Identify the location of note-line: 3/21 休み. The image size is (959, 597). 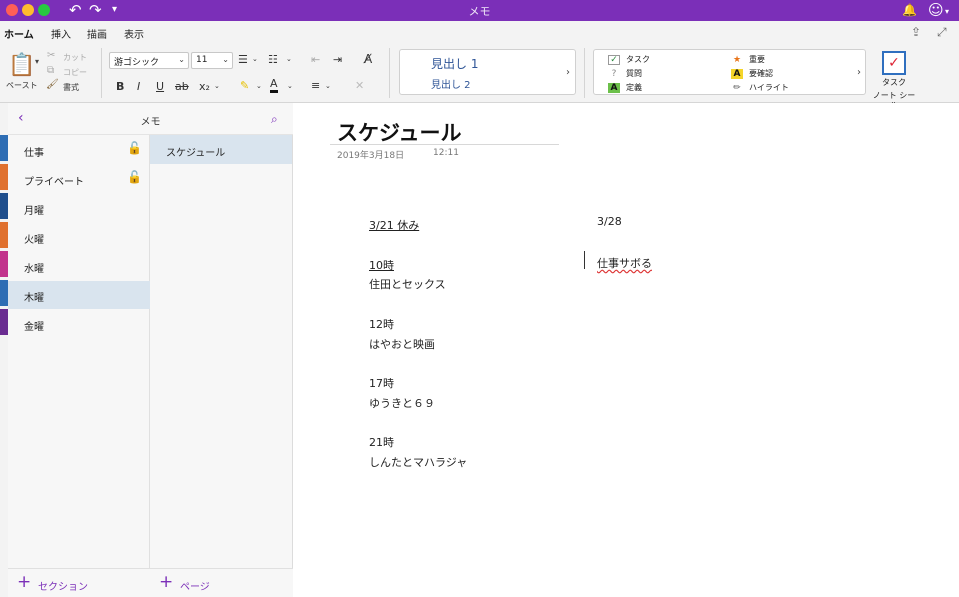
(394, 225).